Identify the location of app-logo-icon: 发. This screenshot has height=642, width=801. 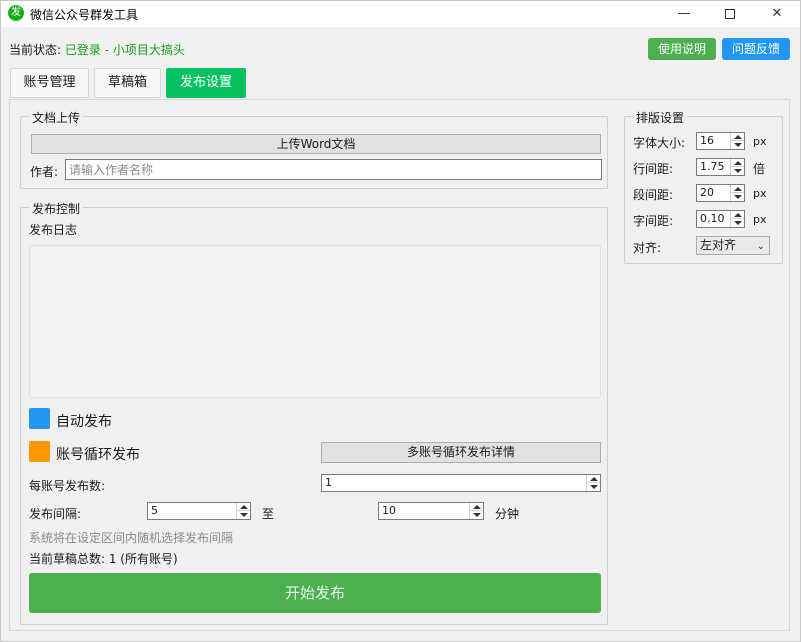
(16, 13).